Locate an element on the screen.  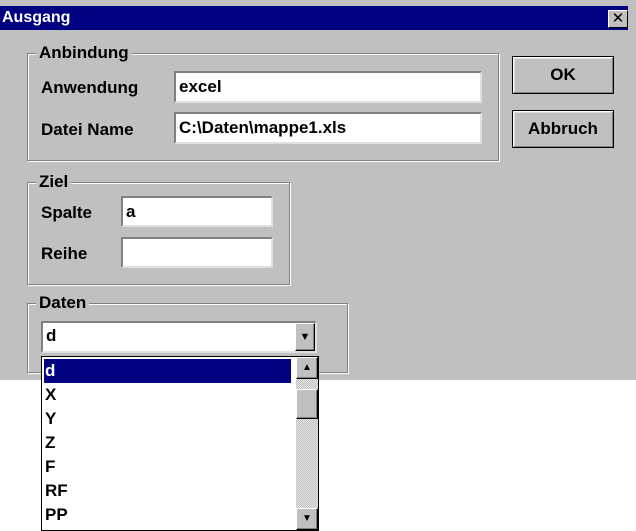
group-anbindung-title: Anbindung is located at coordinates (84, 53).